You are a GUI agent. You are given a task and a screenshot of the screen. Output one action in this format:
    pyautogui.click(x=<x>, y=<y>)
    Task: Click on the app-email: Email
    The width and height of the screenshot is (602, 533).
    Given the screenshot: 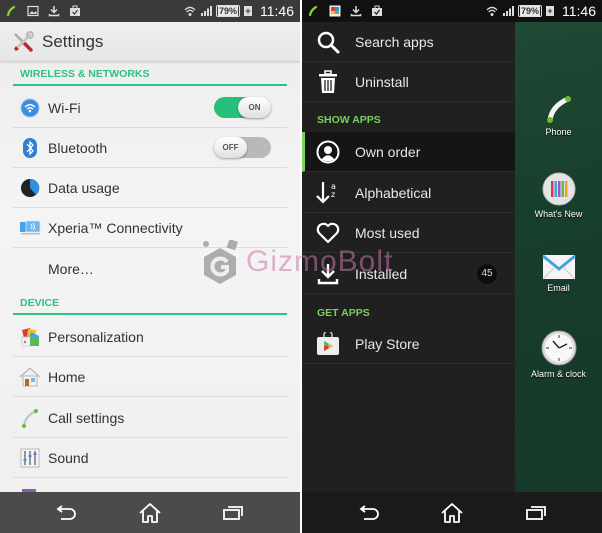 What is the action you would take?
    pyautogui.click(x=558, y=273)
    